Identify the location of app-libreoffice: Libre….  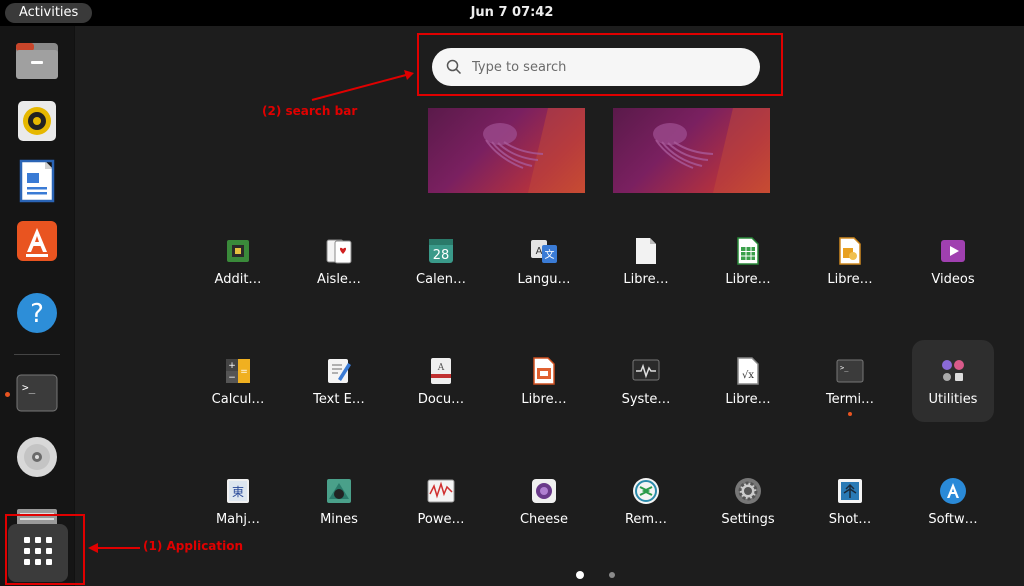
(646, 261).